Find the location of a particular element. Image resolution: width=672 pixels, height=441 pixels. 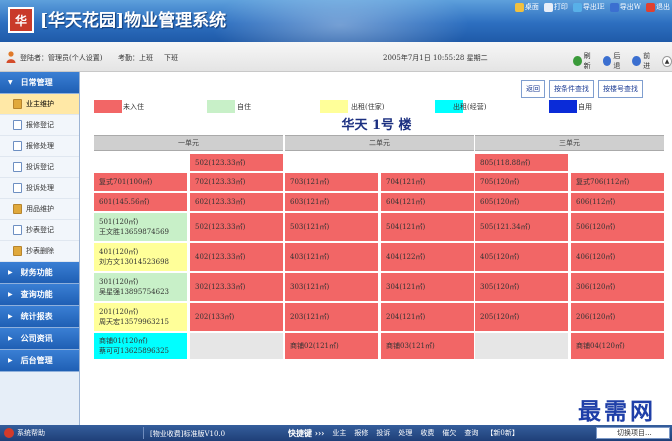

nav-back-label: 后退 is located at coordinates (619, 61).